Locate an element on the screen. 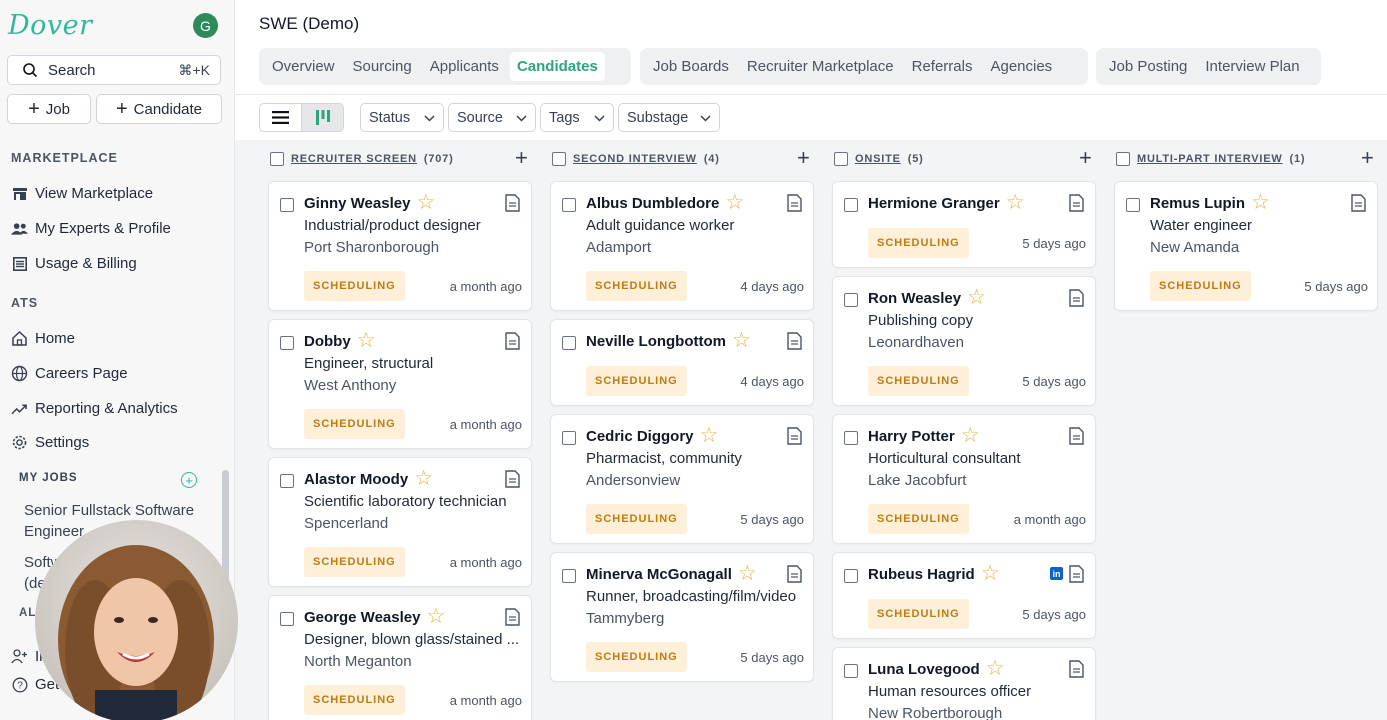  candidate-card: Hermione Granger ☆ SCHEDULING 5 days ago is located at coordinates (964, 224).